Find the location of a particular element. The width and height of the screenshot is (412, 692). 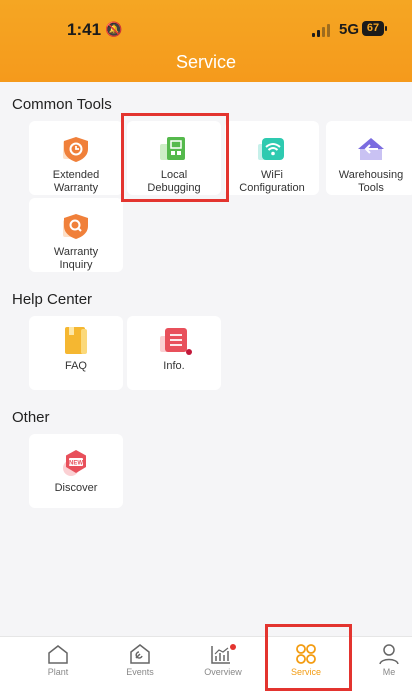

tab-label: Overview is located at coordinates (223, 672).